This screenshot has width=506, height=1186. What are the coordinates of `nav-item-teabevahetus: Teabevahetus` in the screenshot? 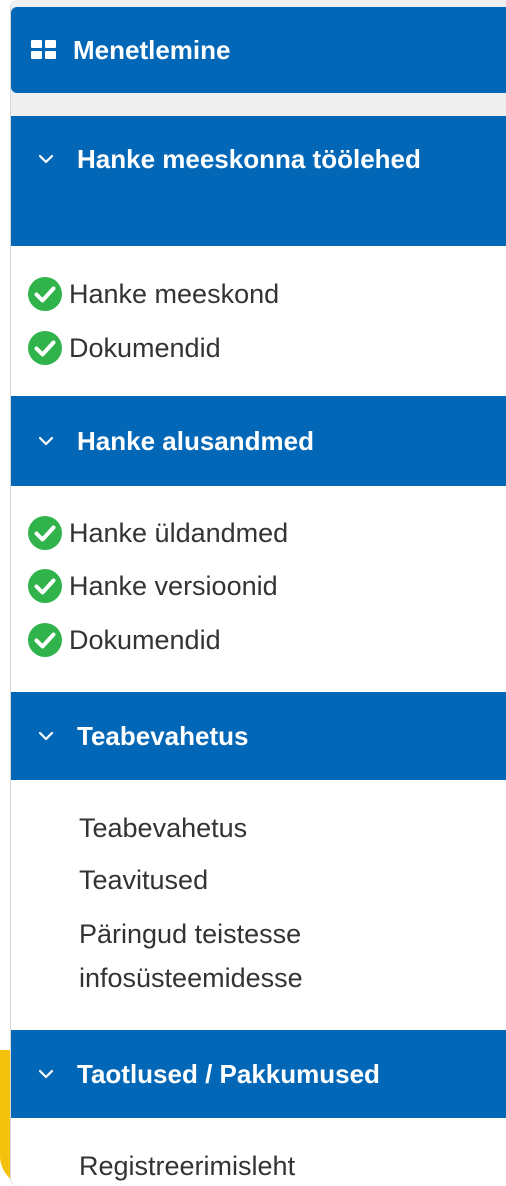 It's located at (163, 828).